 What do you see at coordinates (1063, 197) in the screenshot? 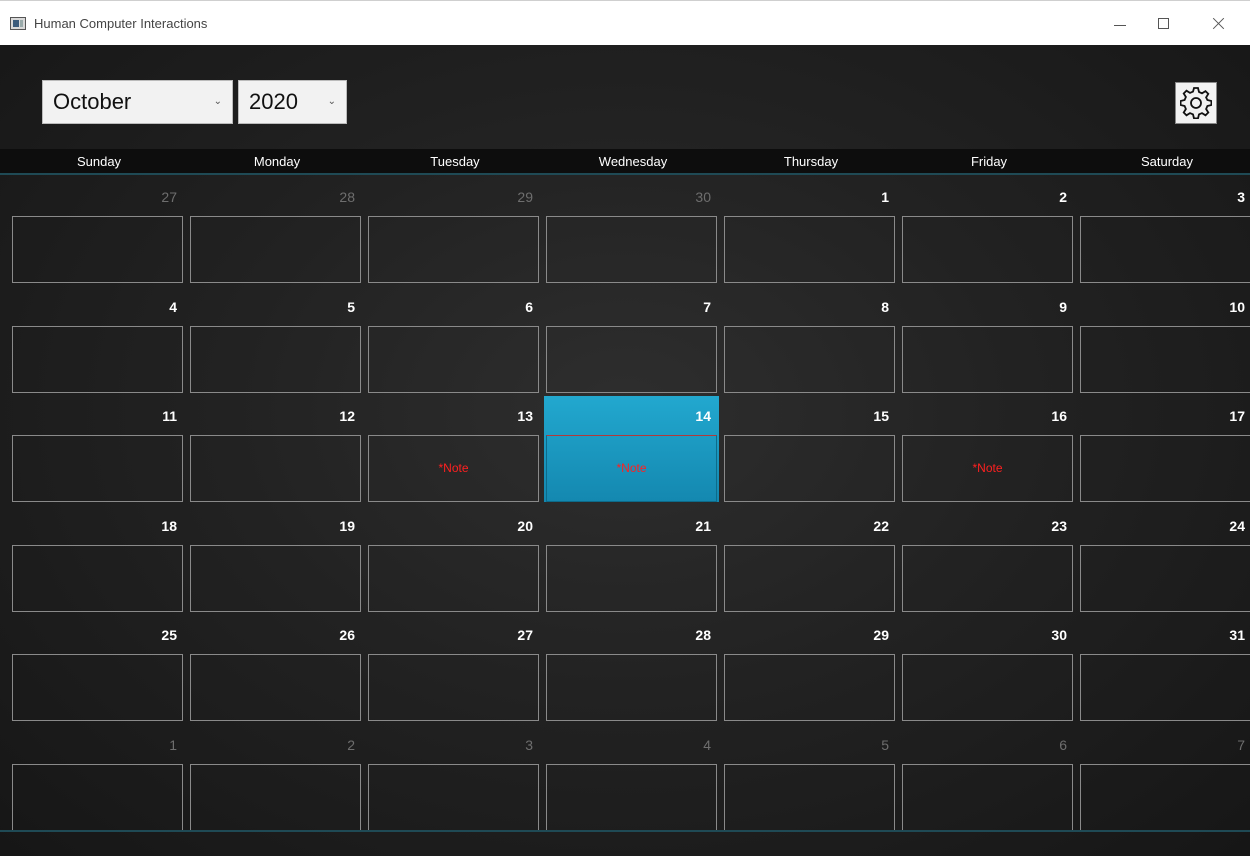
I see `day-number: 2` at bounding box center [1063, 197].